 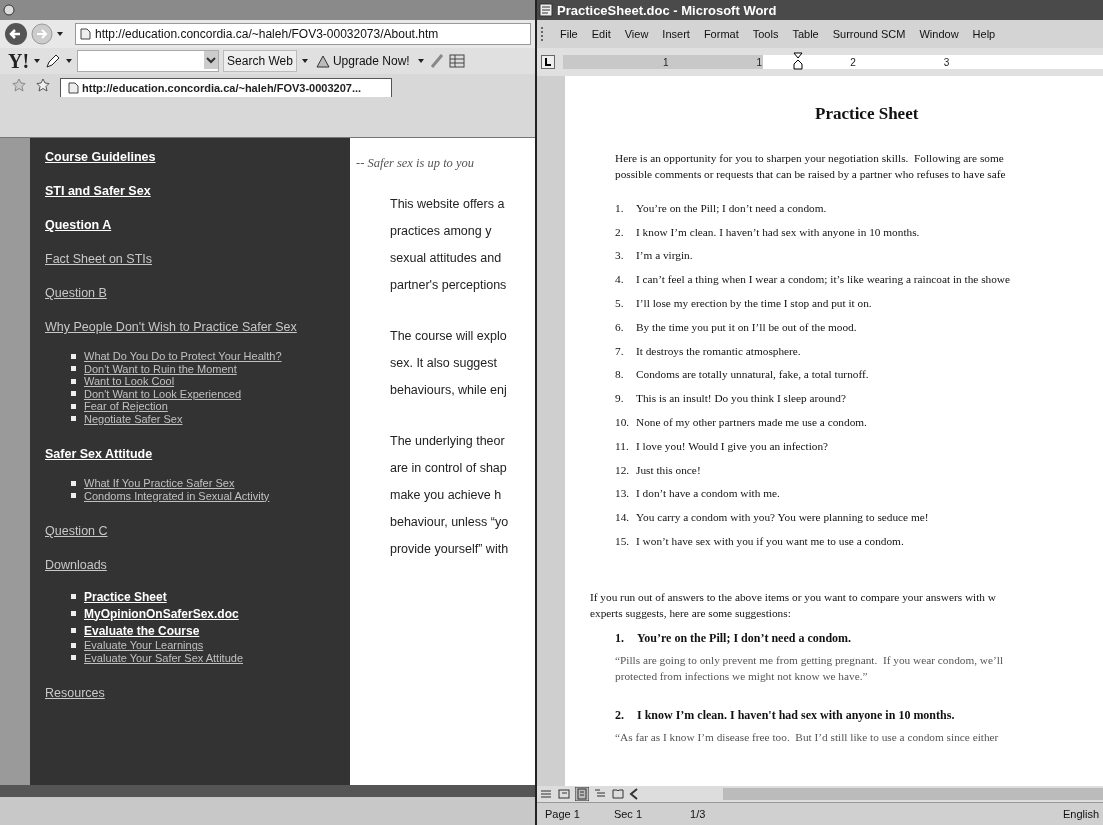 What do you see at coordinates (543, 34) in the screenshot?
I see `grip-handle` at bounding box center [543, 34].